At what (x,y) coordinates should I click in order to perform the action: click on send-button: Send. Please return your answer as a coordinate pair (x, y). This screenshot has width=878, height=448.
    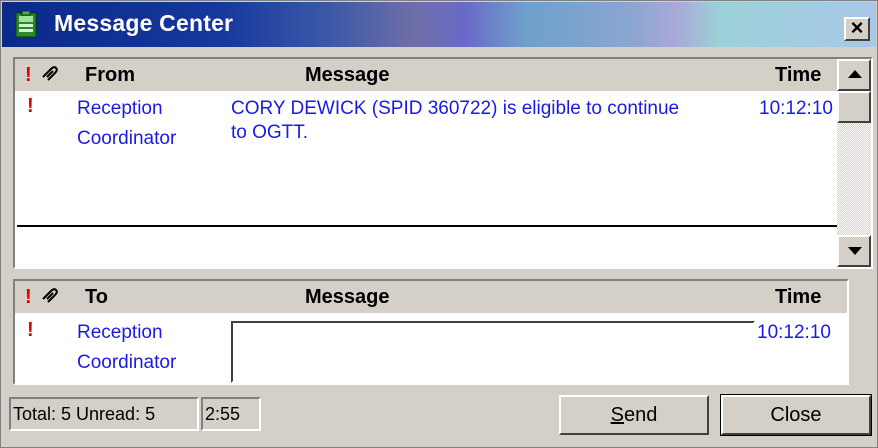
    Looking at the image, I should click on (634, 415).